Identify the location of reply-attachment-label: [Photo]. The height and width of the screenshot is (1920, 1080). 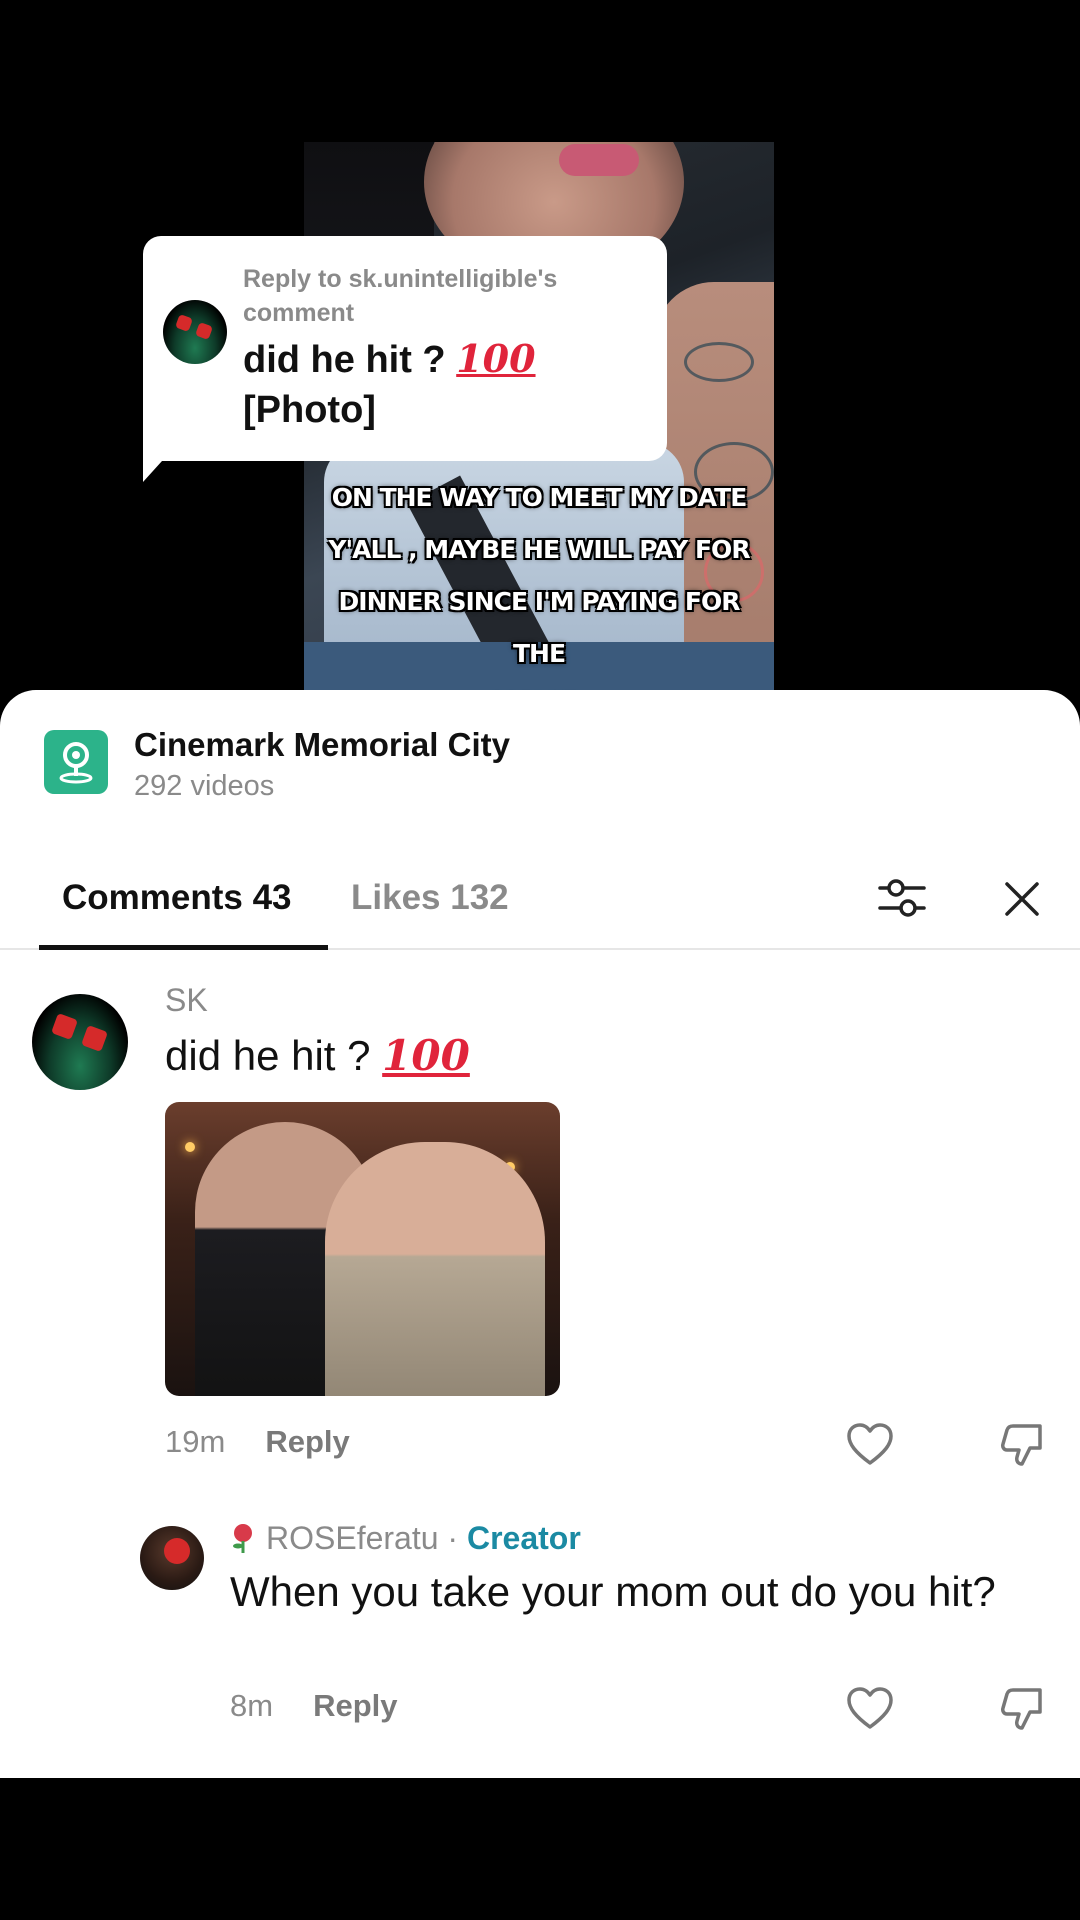
(309, 410).